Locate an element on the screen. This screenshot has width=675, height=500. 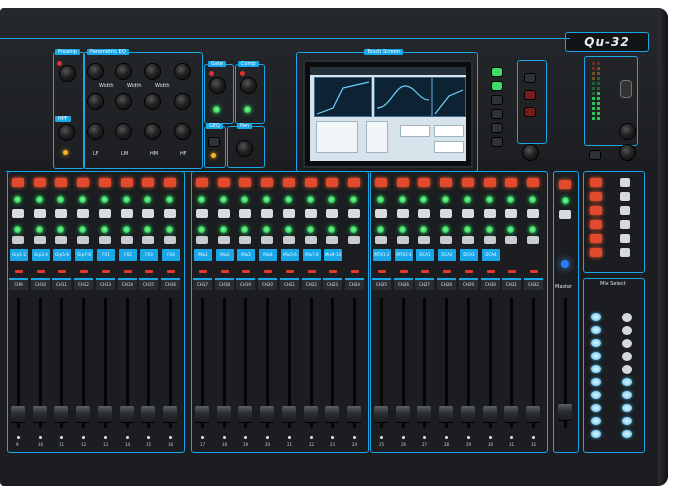
master-pafl-button is located at coordinates (565, 214).